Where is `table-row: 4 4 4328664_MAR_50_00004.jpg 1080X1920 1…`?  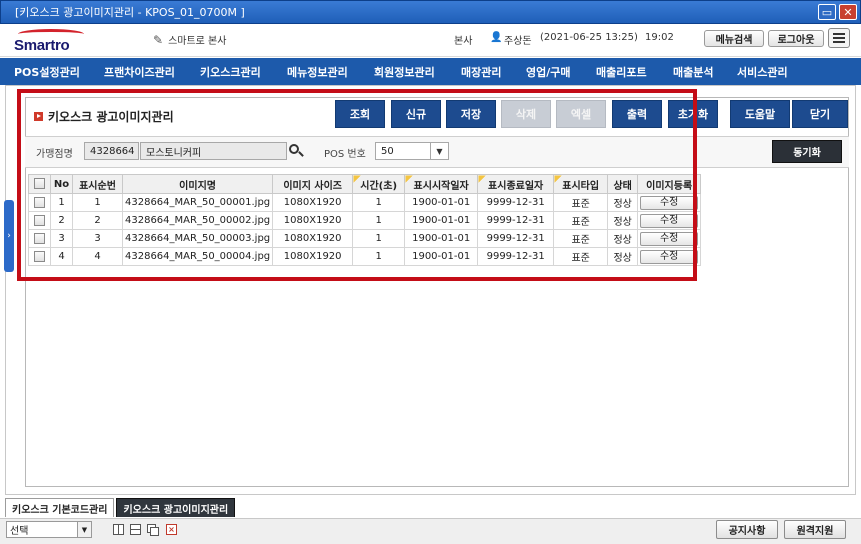
table-row: 4 4 4328664_MAR_50_00004.jpg 1080X1920 1… is located at coordinates (365, 256).